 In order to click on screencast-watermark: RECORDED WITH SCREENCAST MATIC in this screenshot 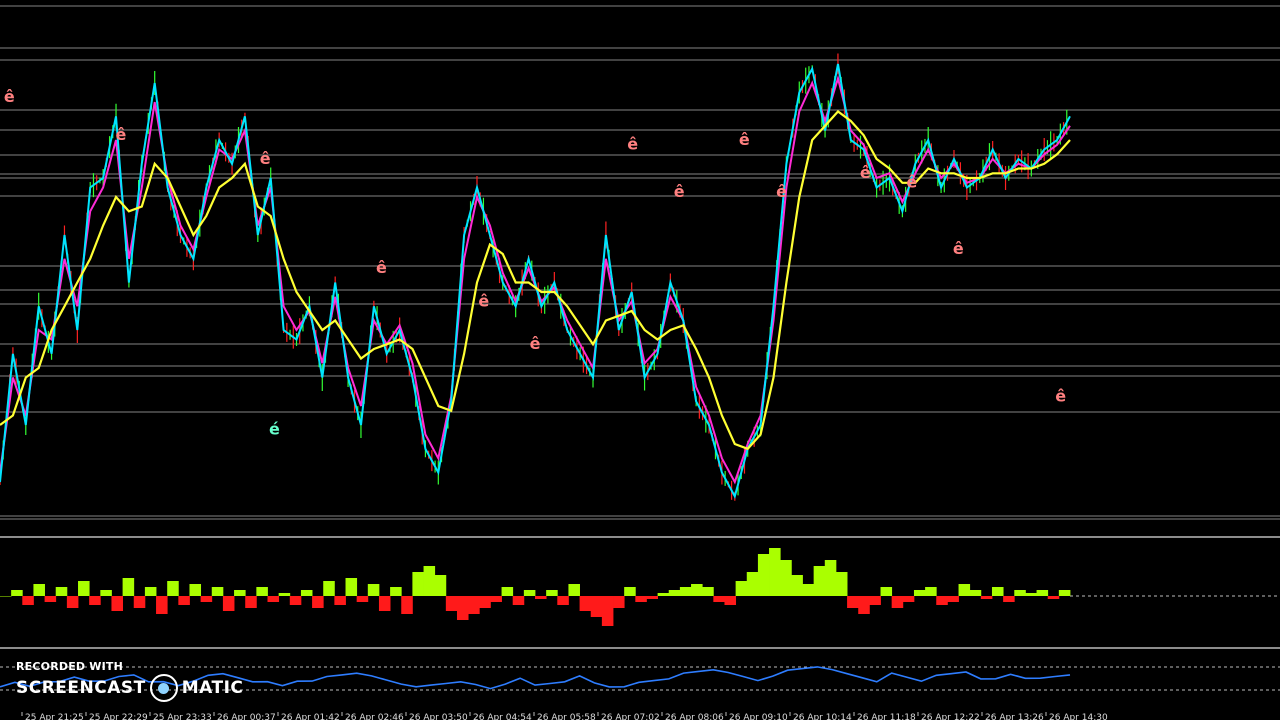, I will do `click(129, 681)`.